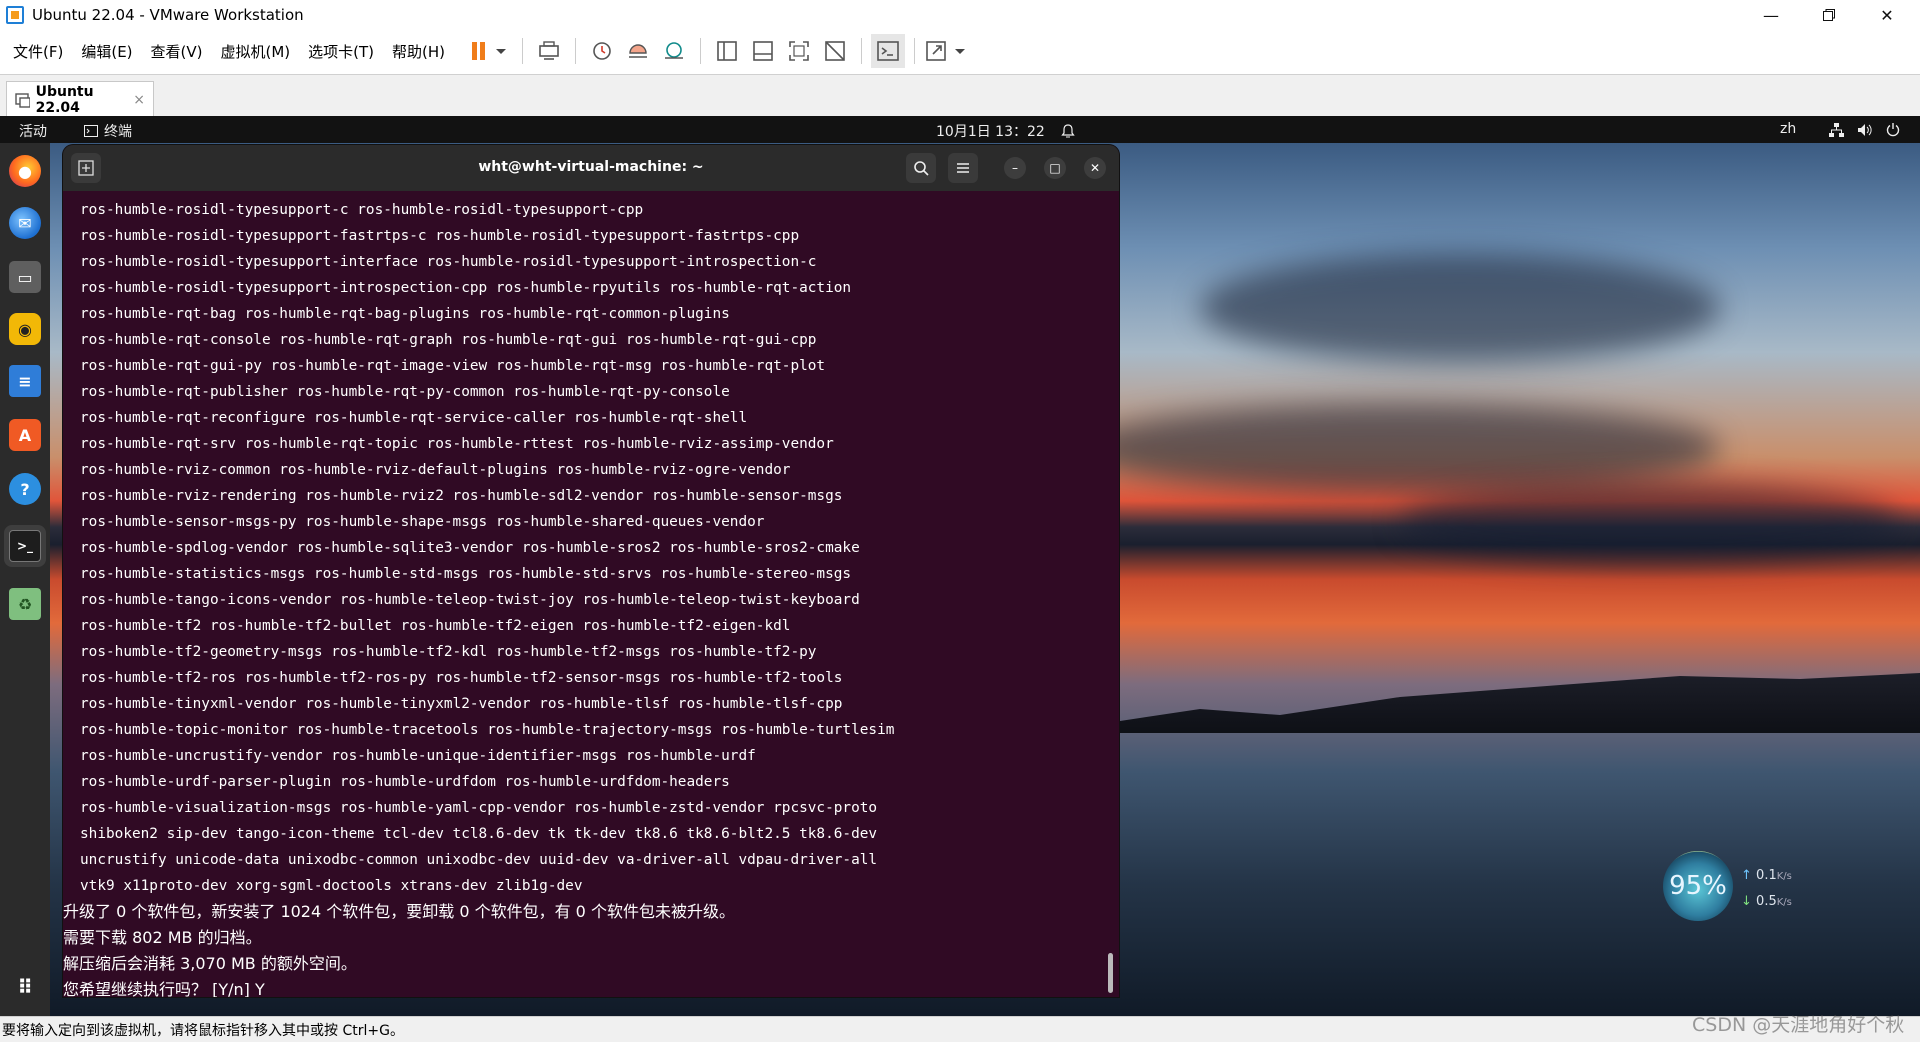 Image resolution: width=1920 pixels, height=1042 pixels. What do you see at coordinates (1771, 15) in the screenshot?
I see `minimize-button: —` at bounding box center [1771, 15].